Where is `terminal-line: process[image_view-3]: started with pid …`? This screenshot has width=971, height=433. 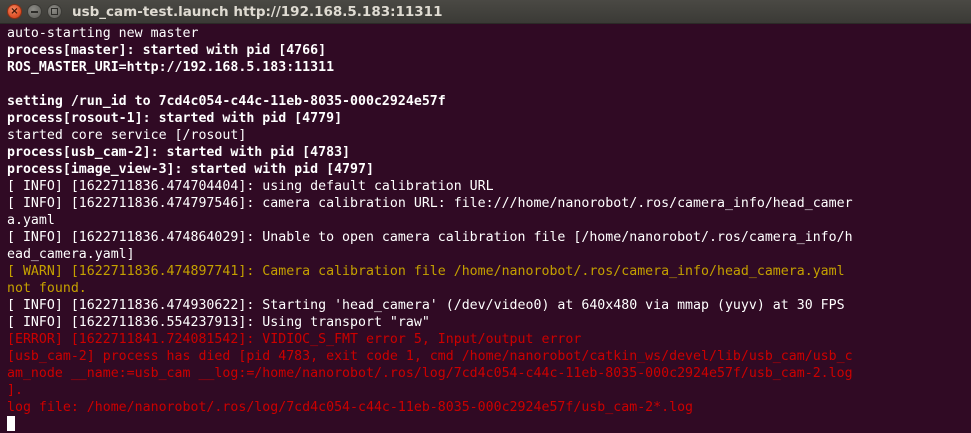 terminal-line: process[image_view-3]: started with pid … is located at coordinates (190, 169).